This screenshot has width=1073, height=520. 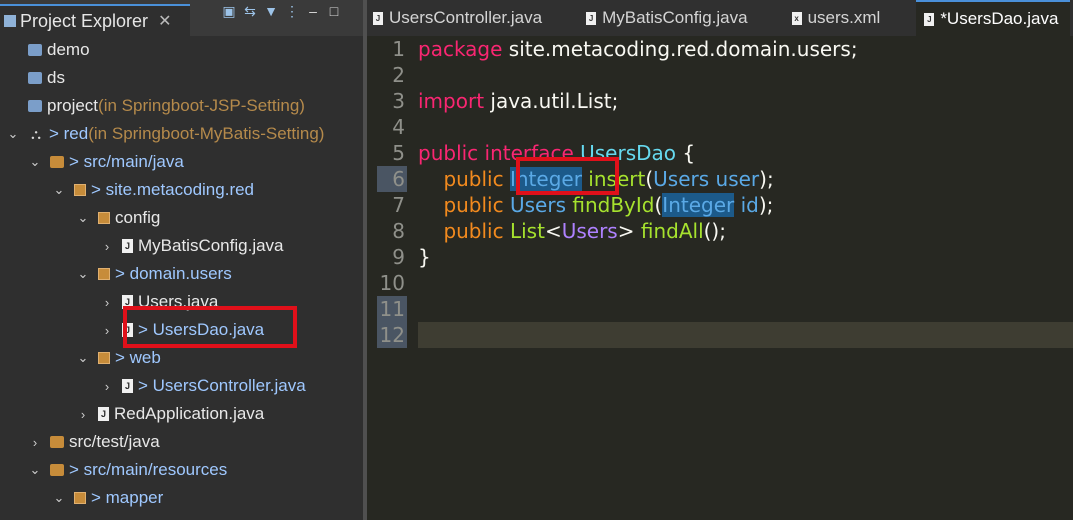 I want to click on tree-item: ⌄ > src/main/java, so click(x=181, y=162).